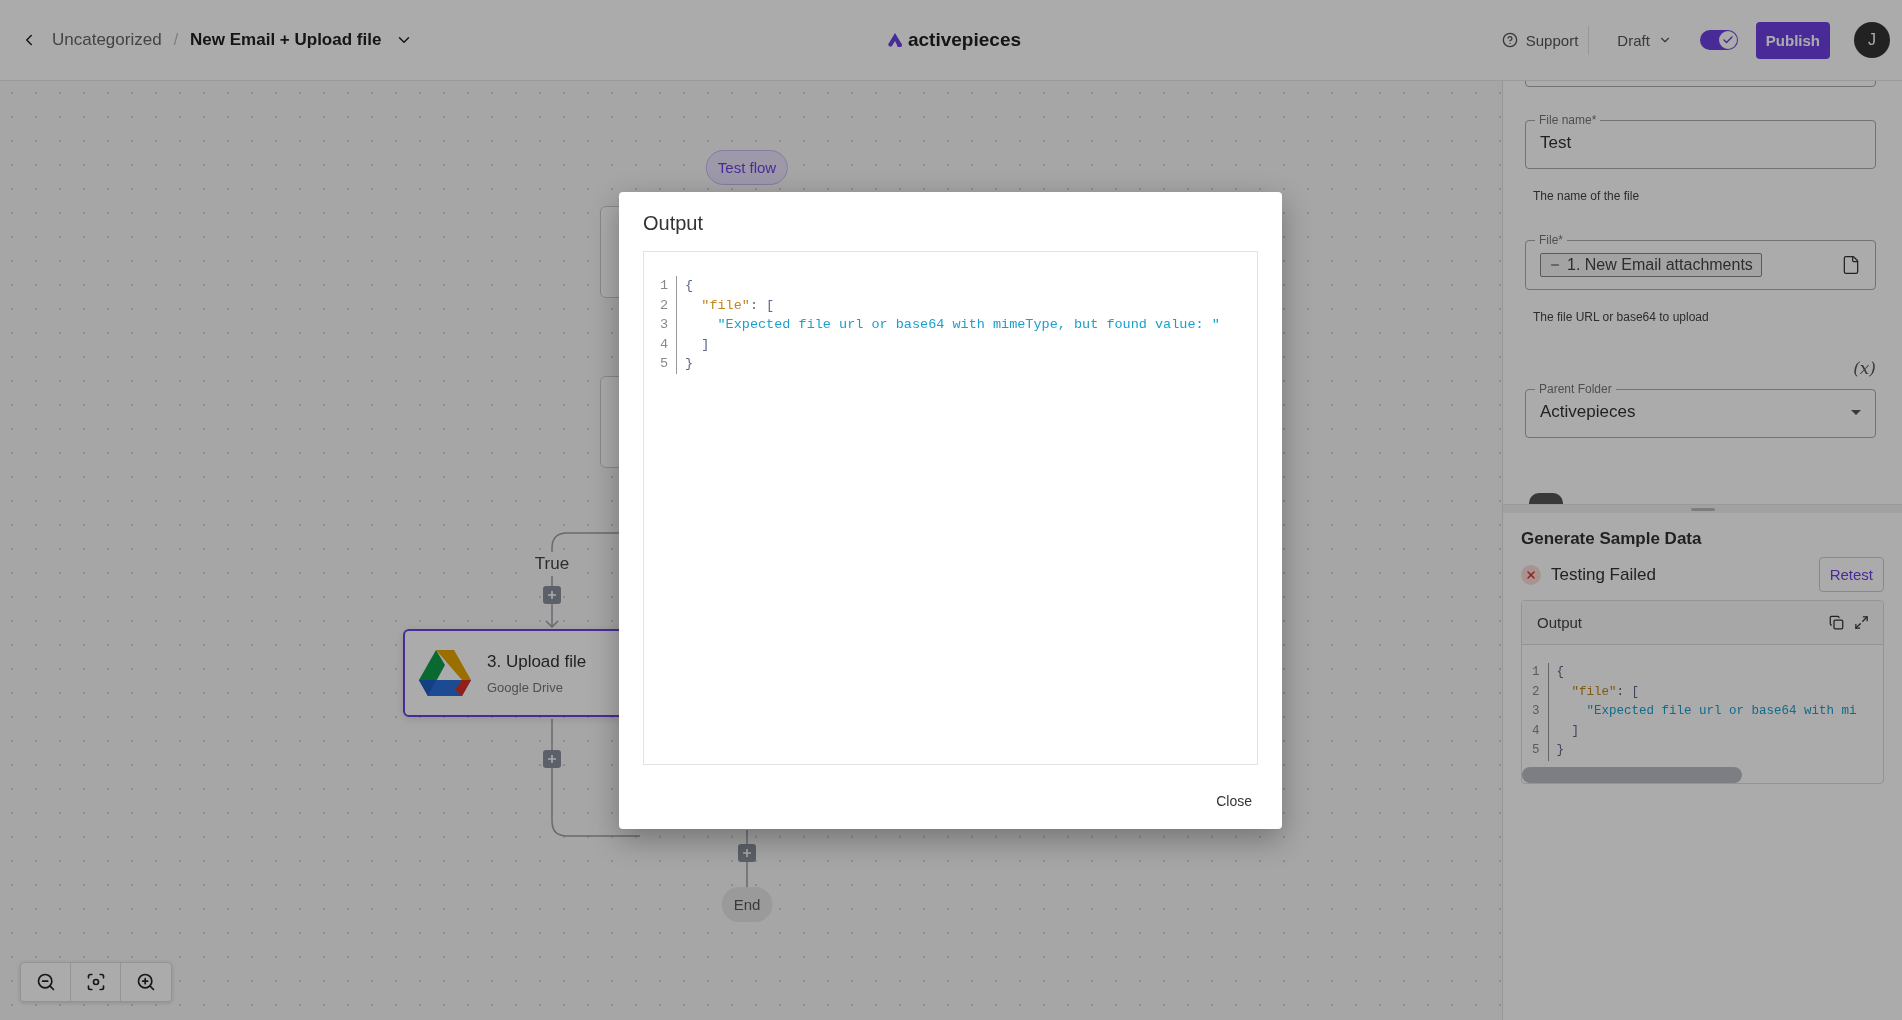  Describe the element at coordinates (1851, 265) in the screenshot. I see `file-icon` at that location.